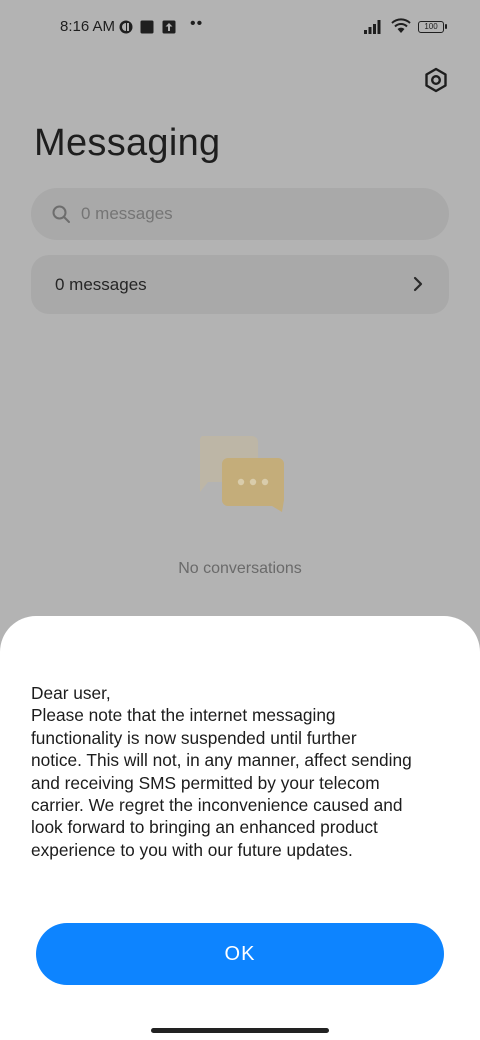 This screenshot has height=1040, width=480. I want to click on dialog-line: Dear user,, so click(71, 693).